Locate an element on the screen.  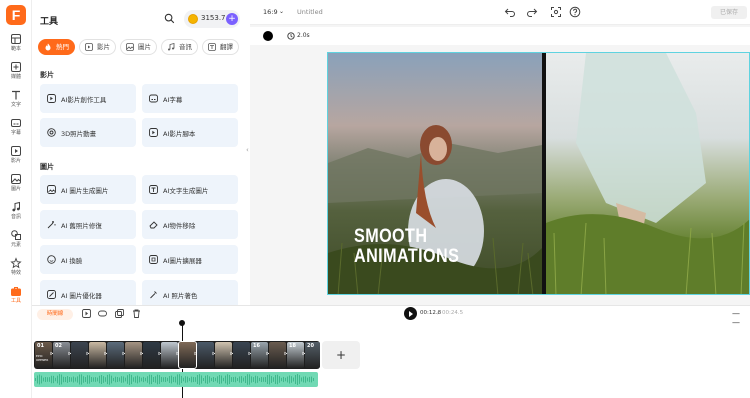
split-icon is located at coordinates (102, 313).